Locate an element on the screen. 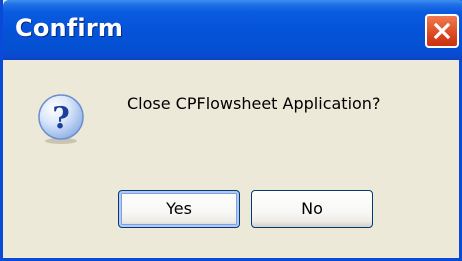 This screenshot has width=462, height=261. close-icon is located at coordinates (442, 31).